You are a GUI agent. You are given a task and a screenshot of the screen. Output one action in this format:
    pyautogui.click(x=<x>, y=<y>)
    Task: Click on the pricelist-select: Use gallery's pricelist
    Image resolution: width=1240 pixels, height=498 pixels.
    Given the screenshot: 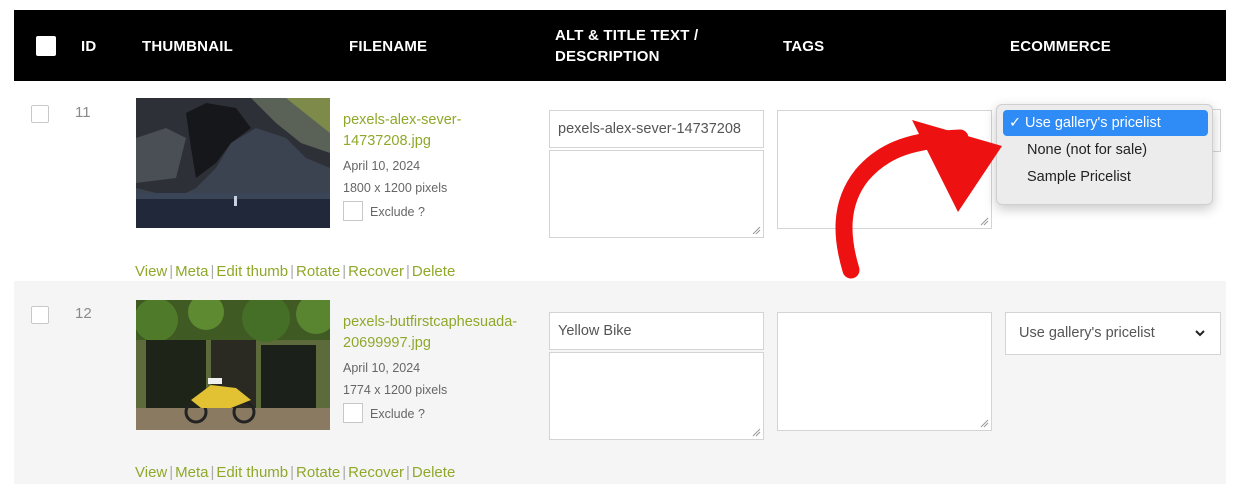 What is the action you would take?
    pyautogui.click(x=1113, y=333)
    